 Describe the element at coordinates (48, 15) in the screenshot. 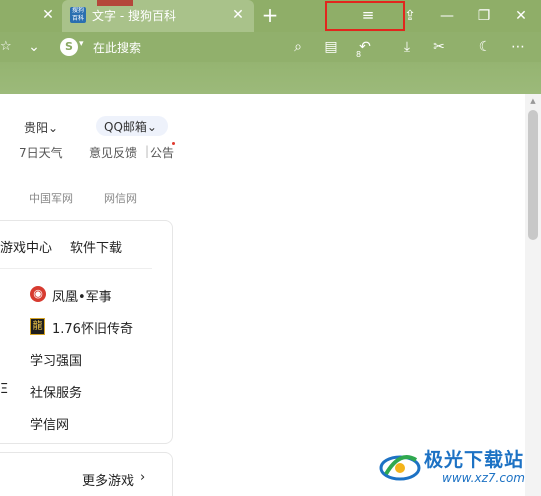

I see `previous-tab-close-icon: ✕` at that location.